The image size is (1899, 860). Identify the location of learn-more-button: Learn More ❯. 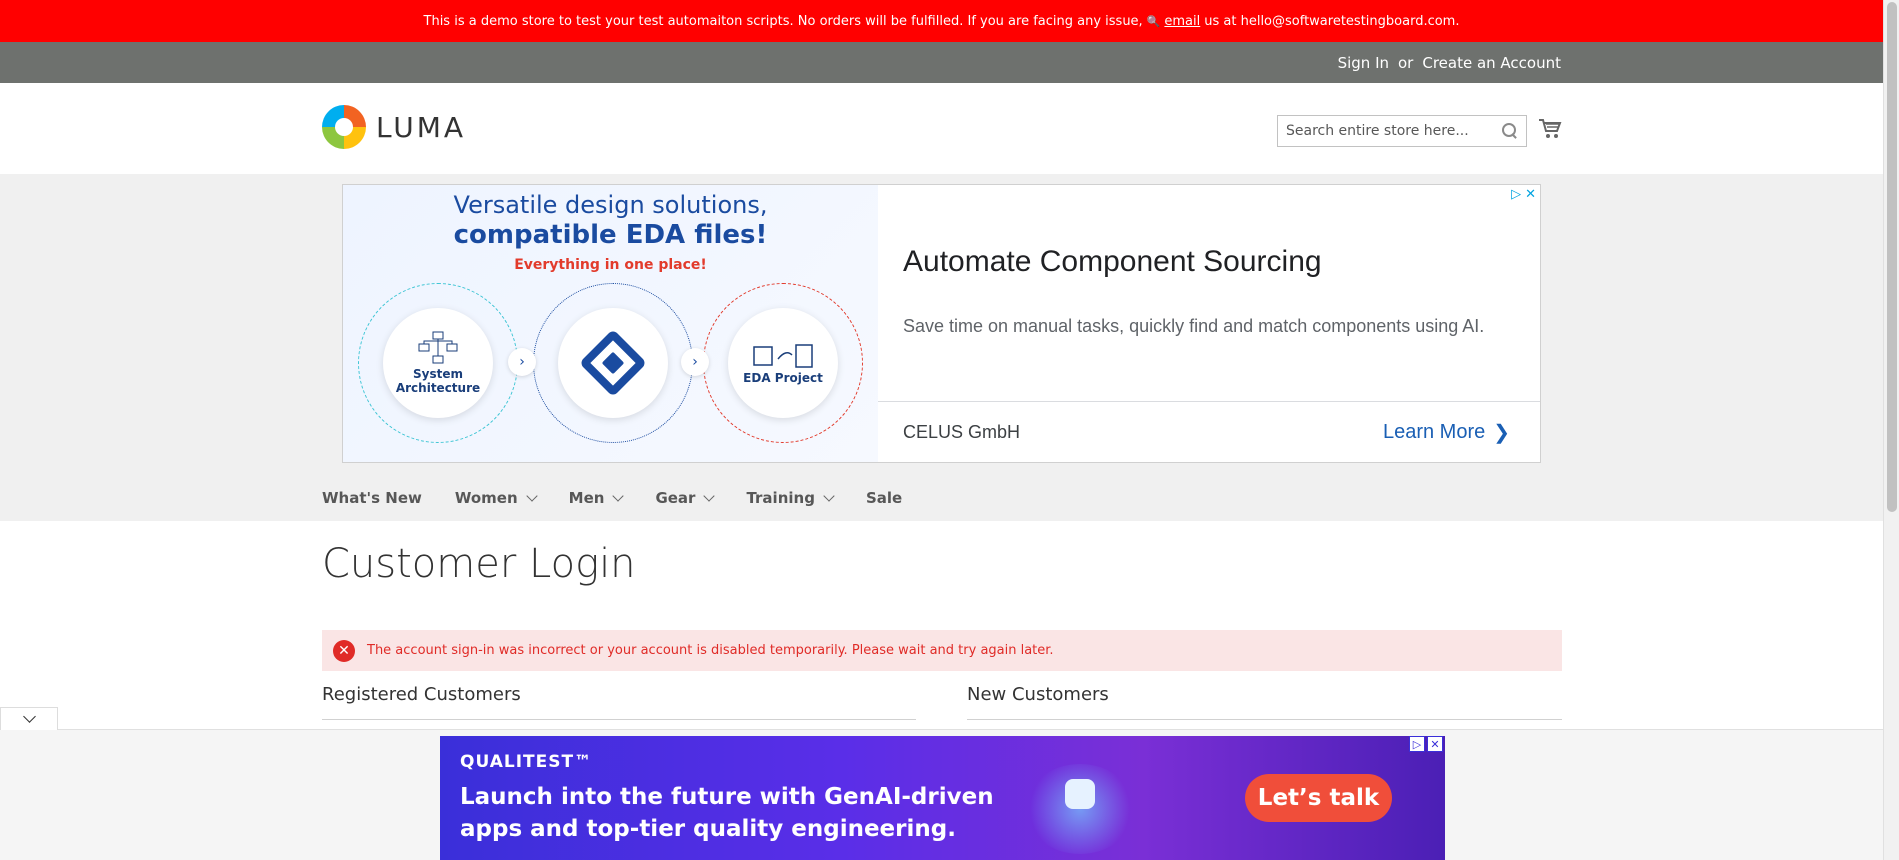
(1446, 432).